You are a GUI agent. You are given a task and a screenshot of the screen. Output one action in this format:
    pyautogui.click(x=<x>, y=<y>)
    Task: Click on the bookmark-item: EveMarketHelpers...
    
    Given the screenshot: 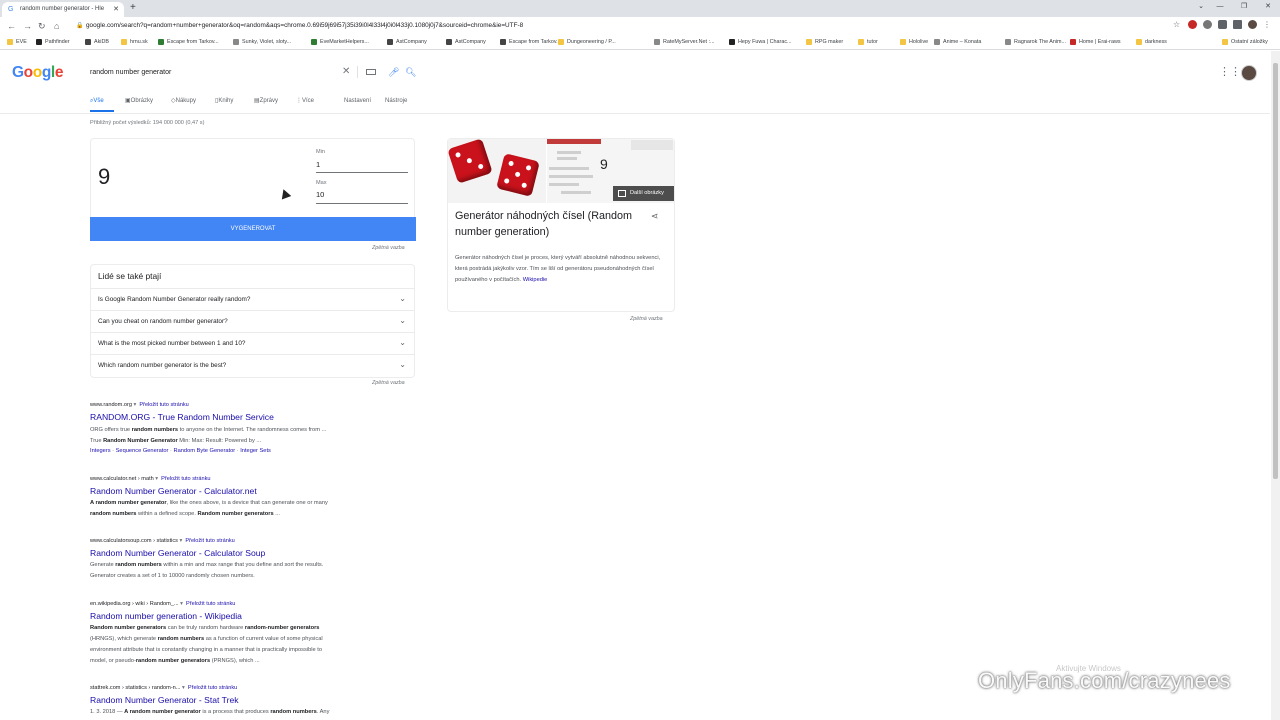 What is the action you would take?
    pyautogui.click(x=340, y=42)
    